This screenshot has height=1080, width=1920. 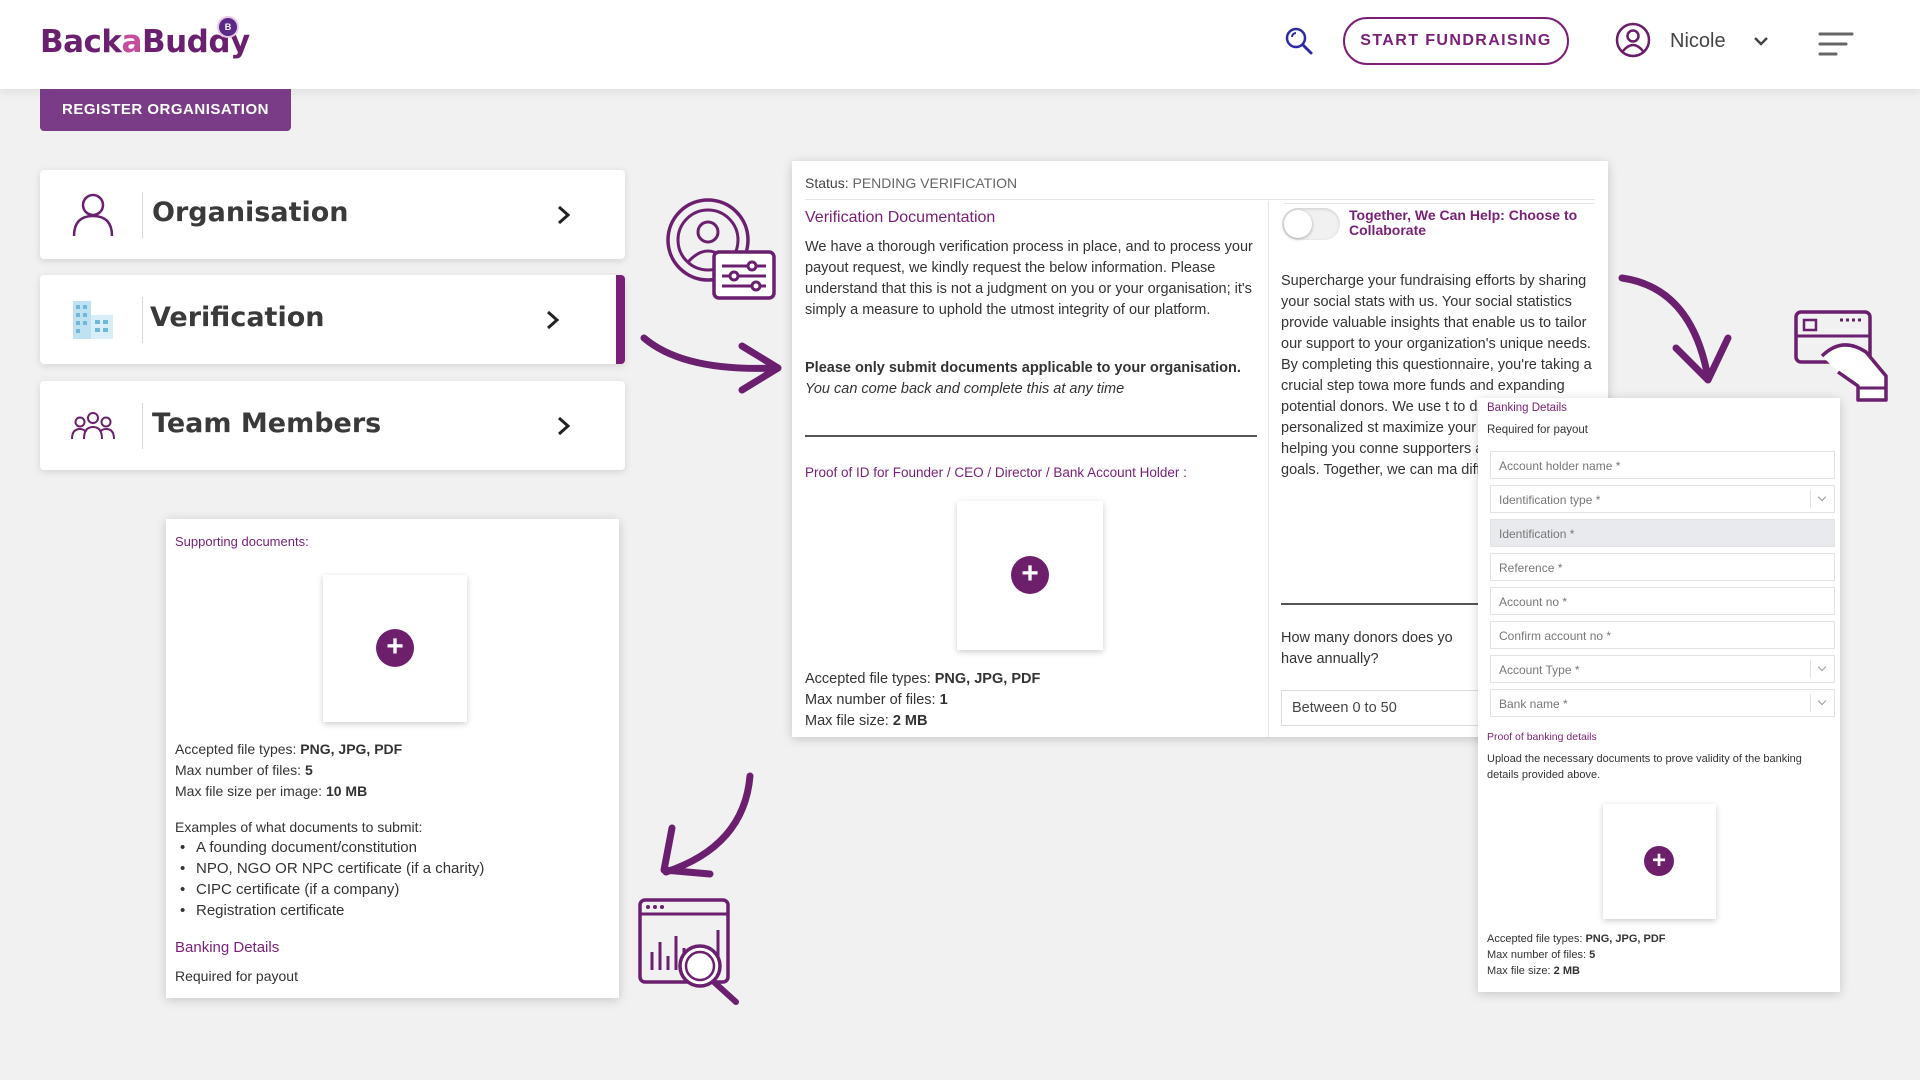 What do you see at coordinates (1633, 40) in the screenshot?
I see `user-avatar-icon` at bounding box center [1633, 40].